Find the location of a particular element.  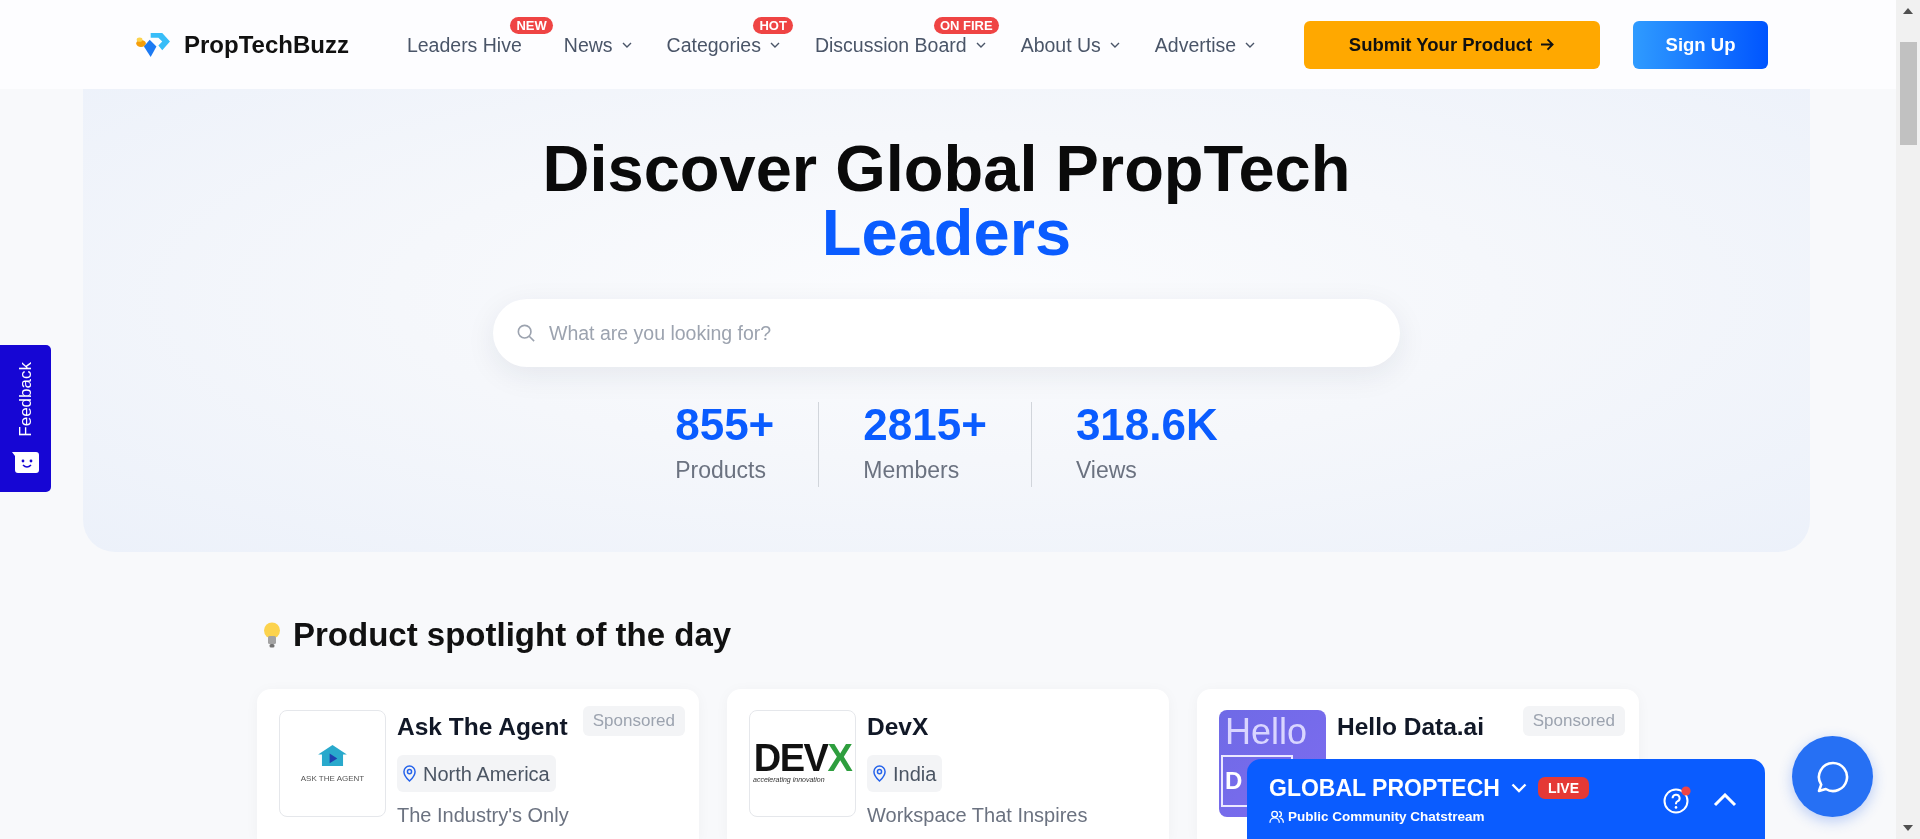

live-badge: LIVE is located at coordinates (1563, 788).